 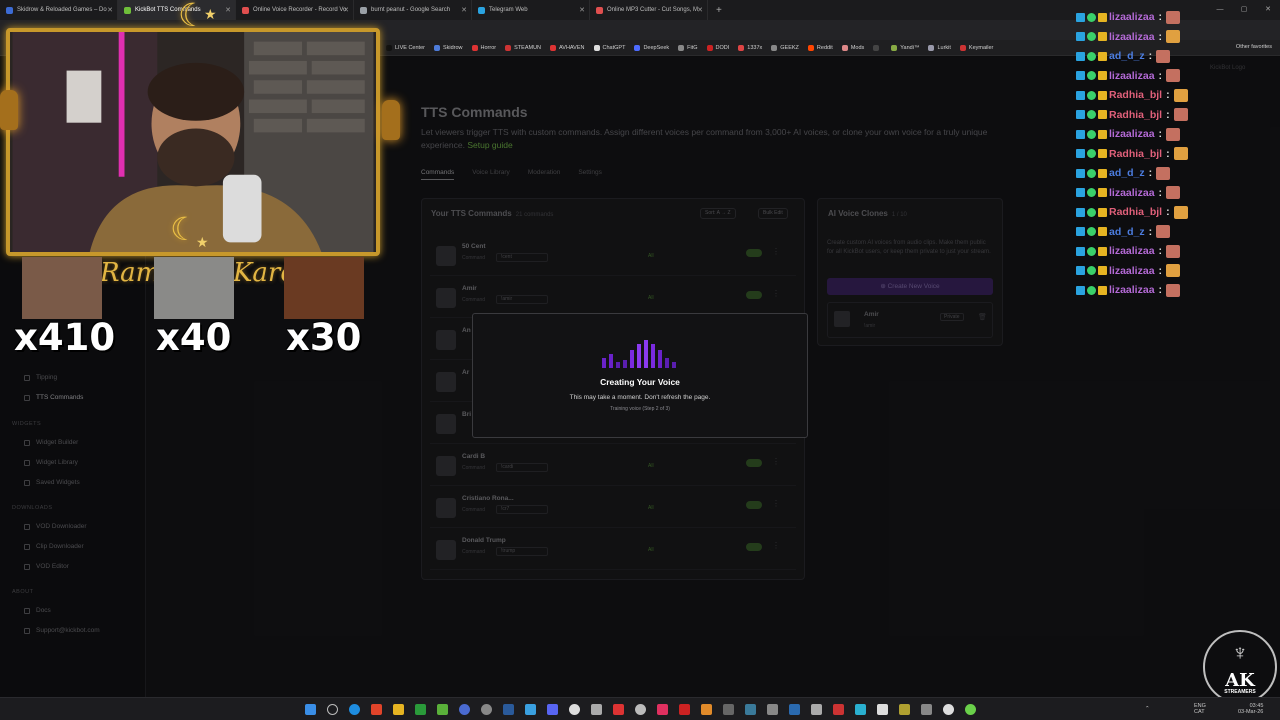 I want to click on bookmark: 1337x, so click(x=750, y=47).